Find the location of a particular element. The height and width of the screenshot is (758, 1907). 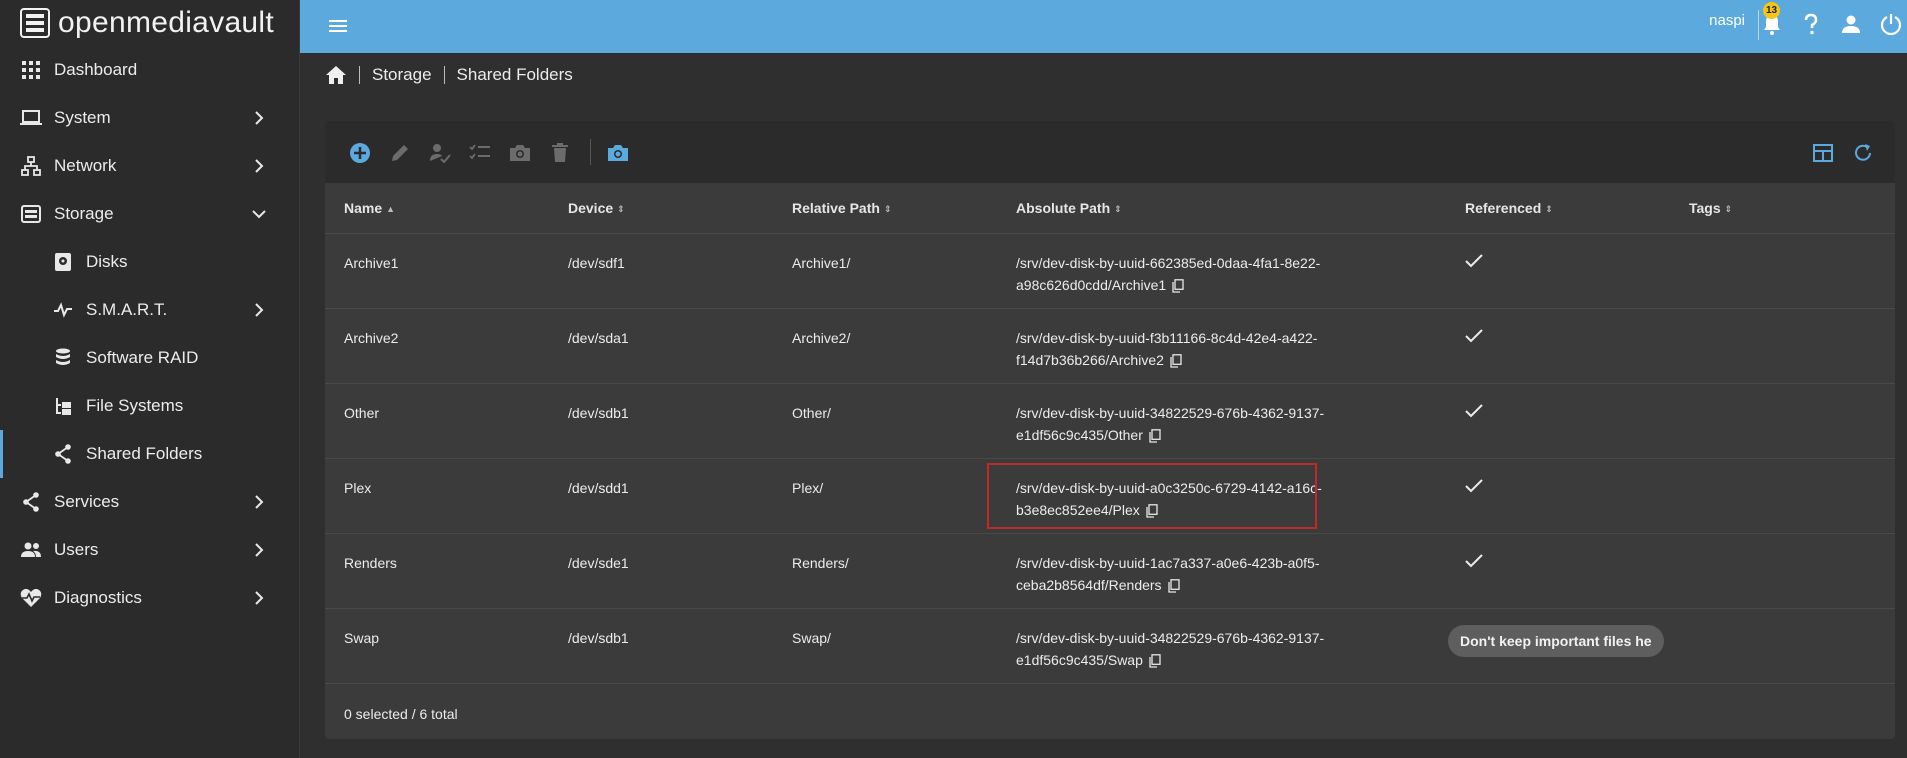

sidebar-item-network: Network is located at coordinates (149, 166).